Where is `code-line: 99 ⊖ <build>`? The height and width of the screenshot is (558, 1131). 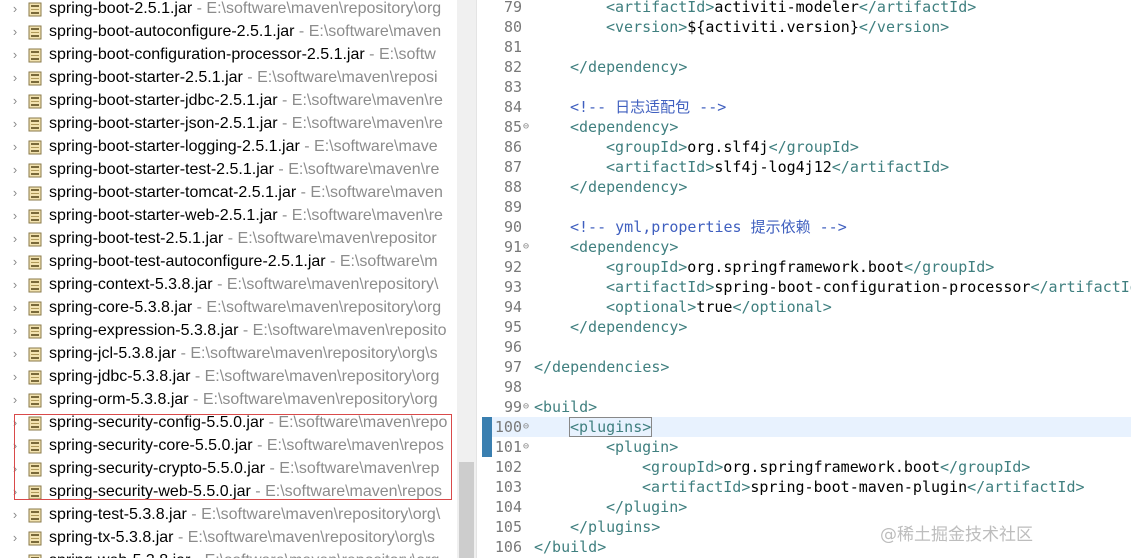 code-line: 99 ⊖ <build> is located at coordinates (806, 407).